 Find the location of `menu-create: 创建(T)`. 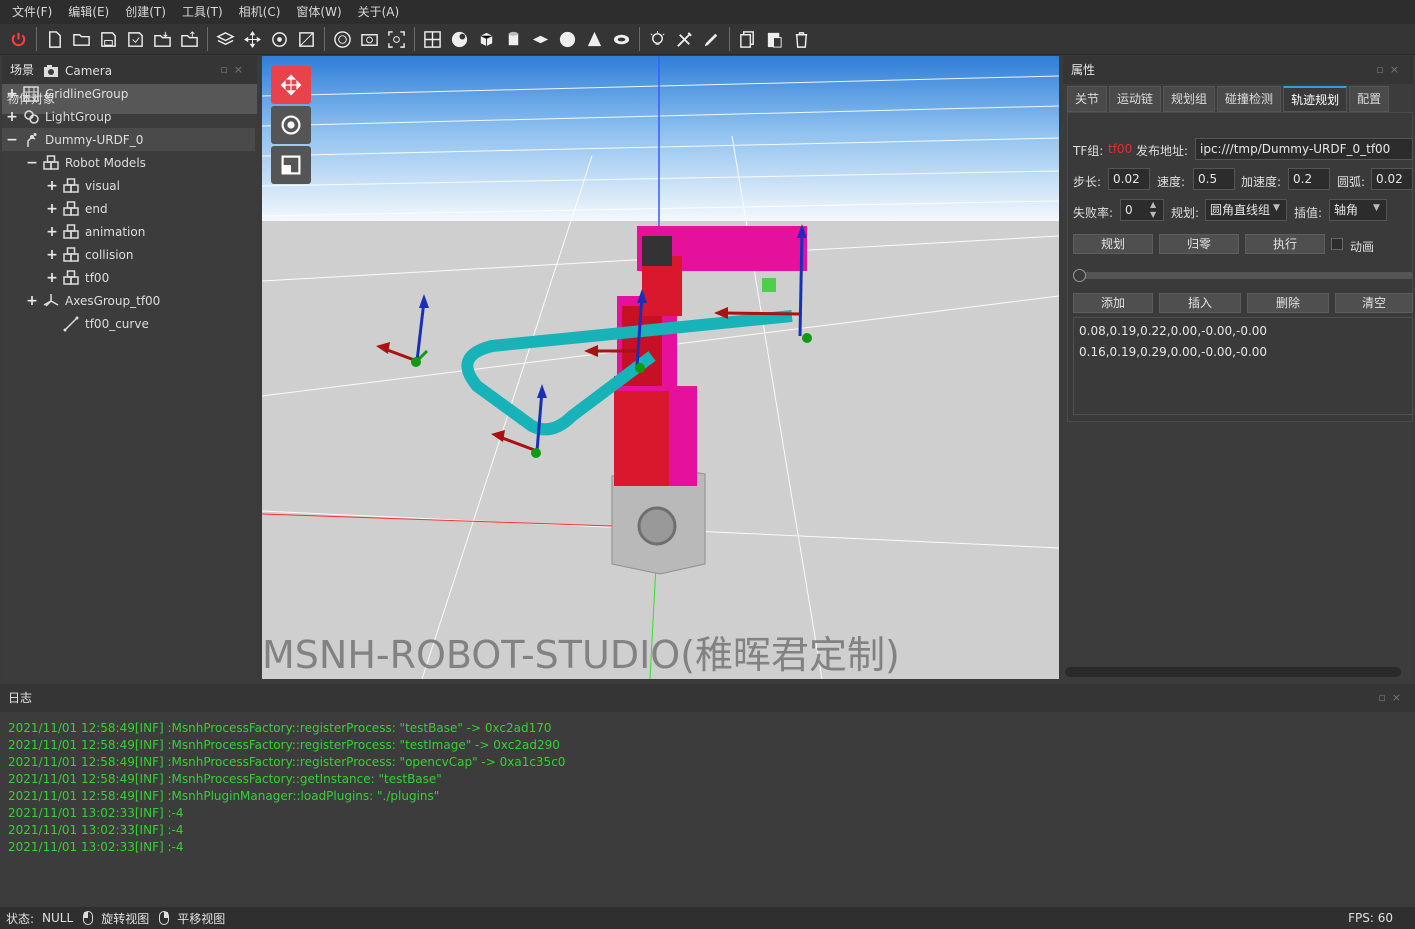

menu-create: 创建(T) is located at coordinates (145, 12).